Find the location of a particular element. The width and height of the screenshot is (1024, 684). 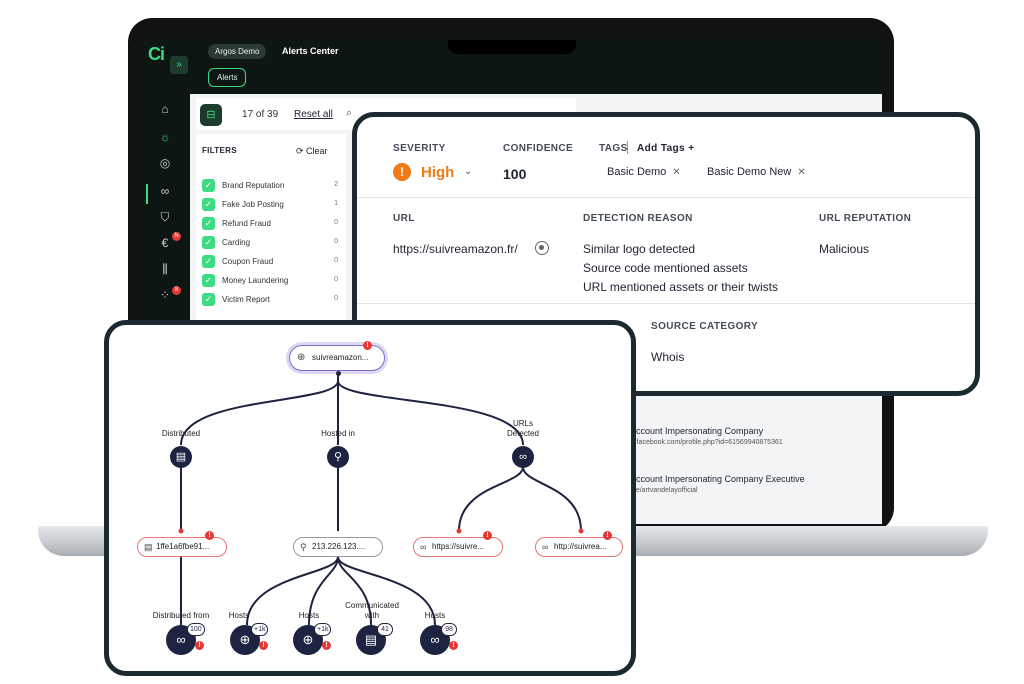

confidence-label: CONFIDENCE is located at coordinates (538, 148).